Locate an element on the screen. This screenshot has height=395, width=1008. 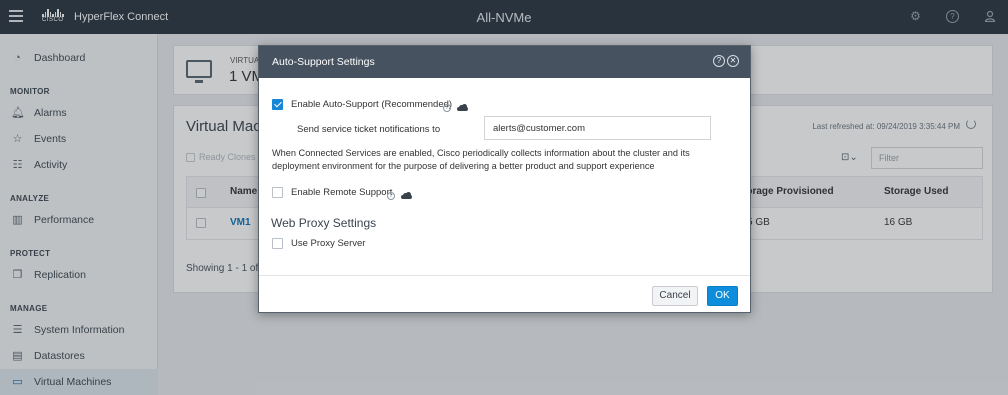
help-icon: ? is located at coordinates (719, 61).